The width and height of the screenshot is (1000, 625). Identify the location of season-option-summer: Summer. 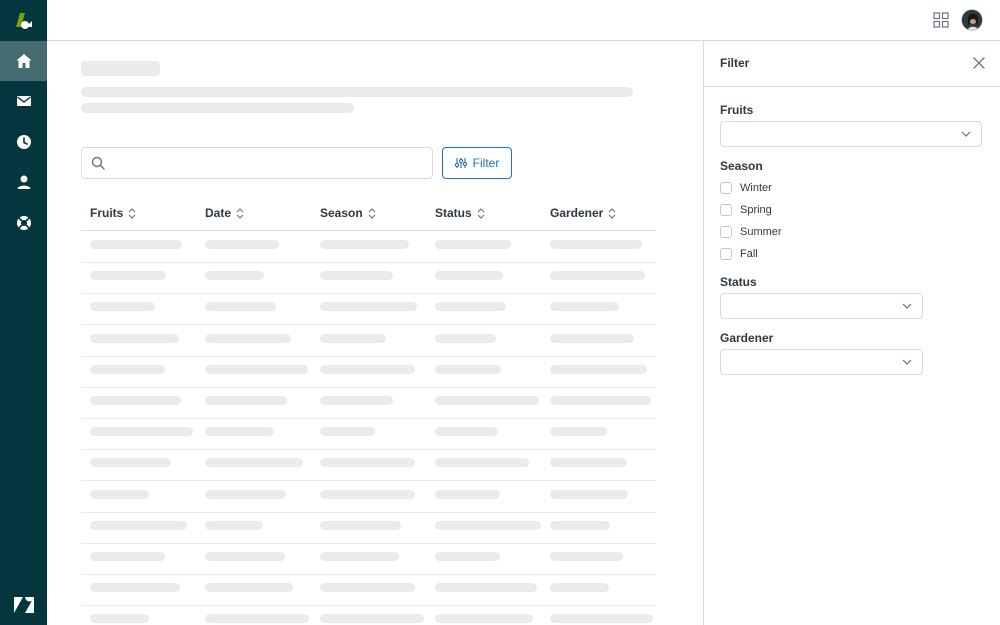
(751, 232).